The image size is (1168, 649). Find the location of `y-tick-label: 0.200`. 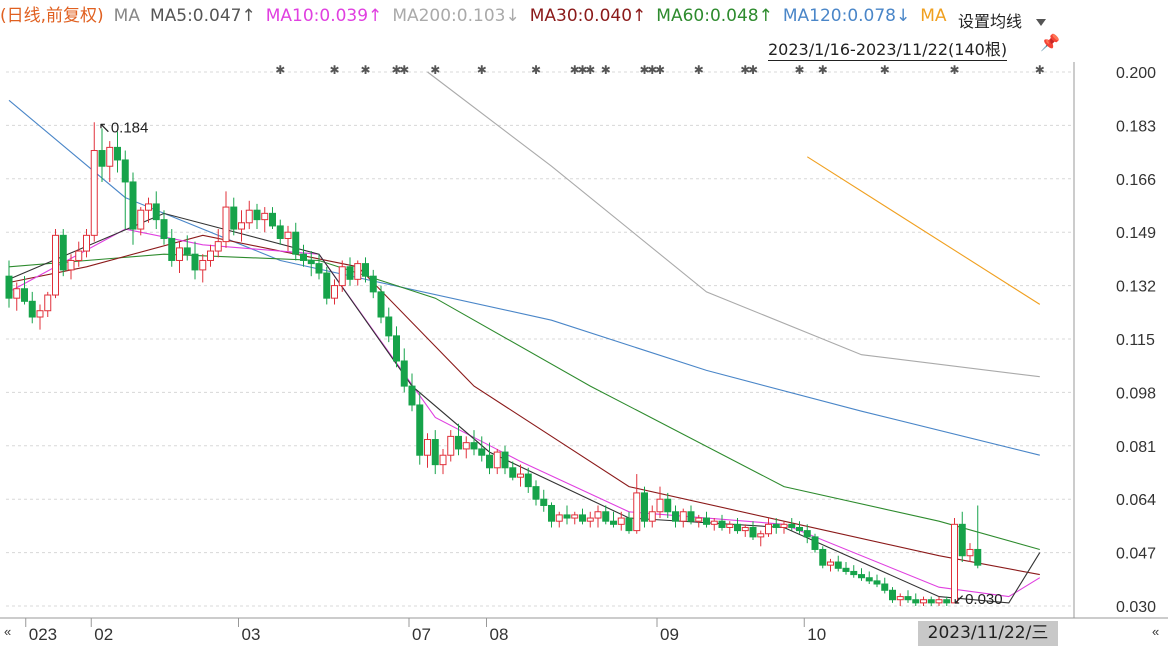

y-tick-label: 0.200 is located at coordinates (1136, 73).